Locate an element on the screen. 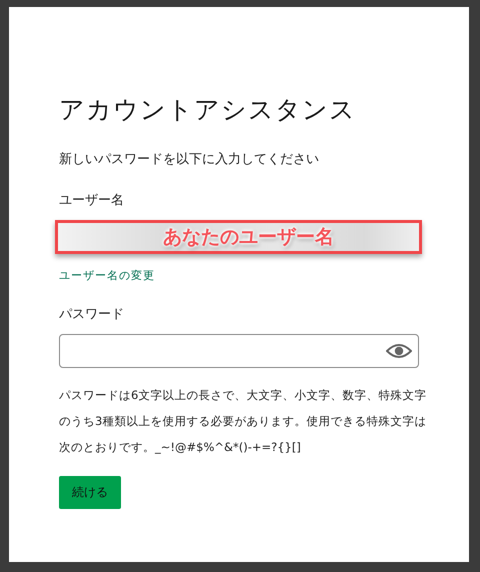 This screenshot has width=480, height=572. continue-button: 続ける is located at coordinates (90, 492).